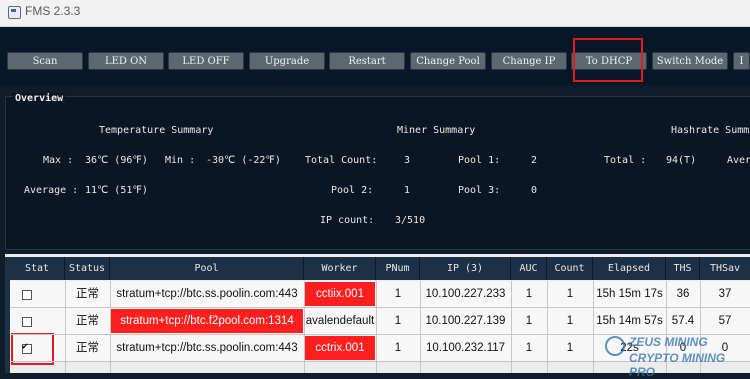  I want to click on watermark: ZEUS MINING CRYPTO MINING PRO, so click(677, 356).